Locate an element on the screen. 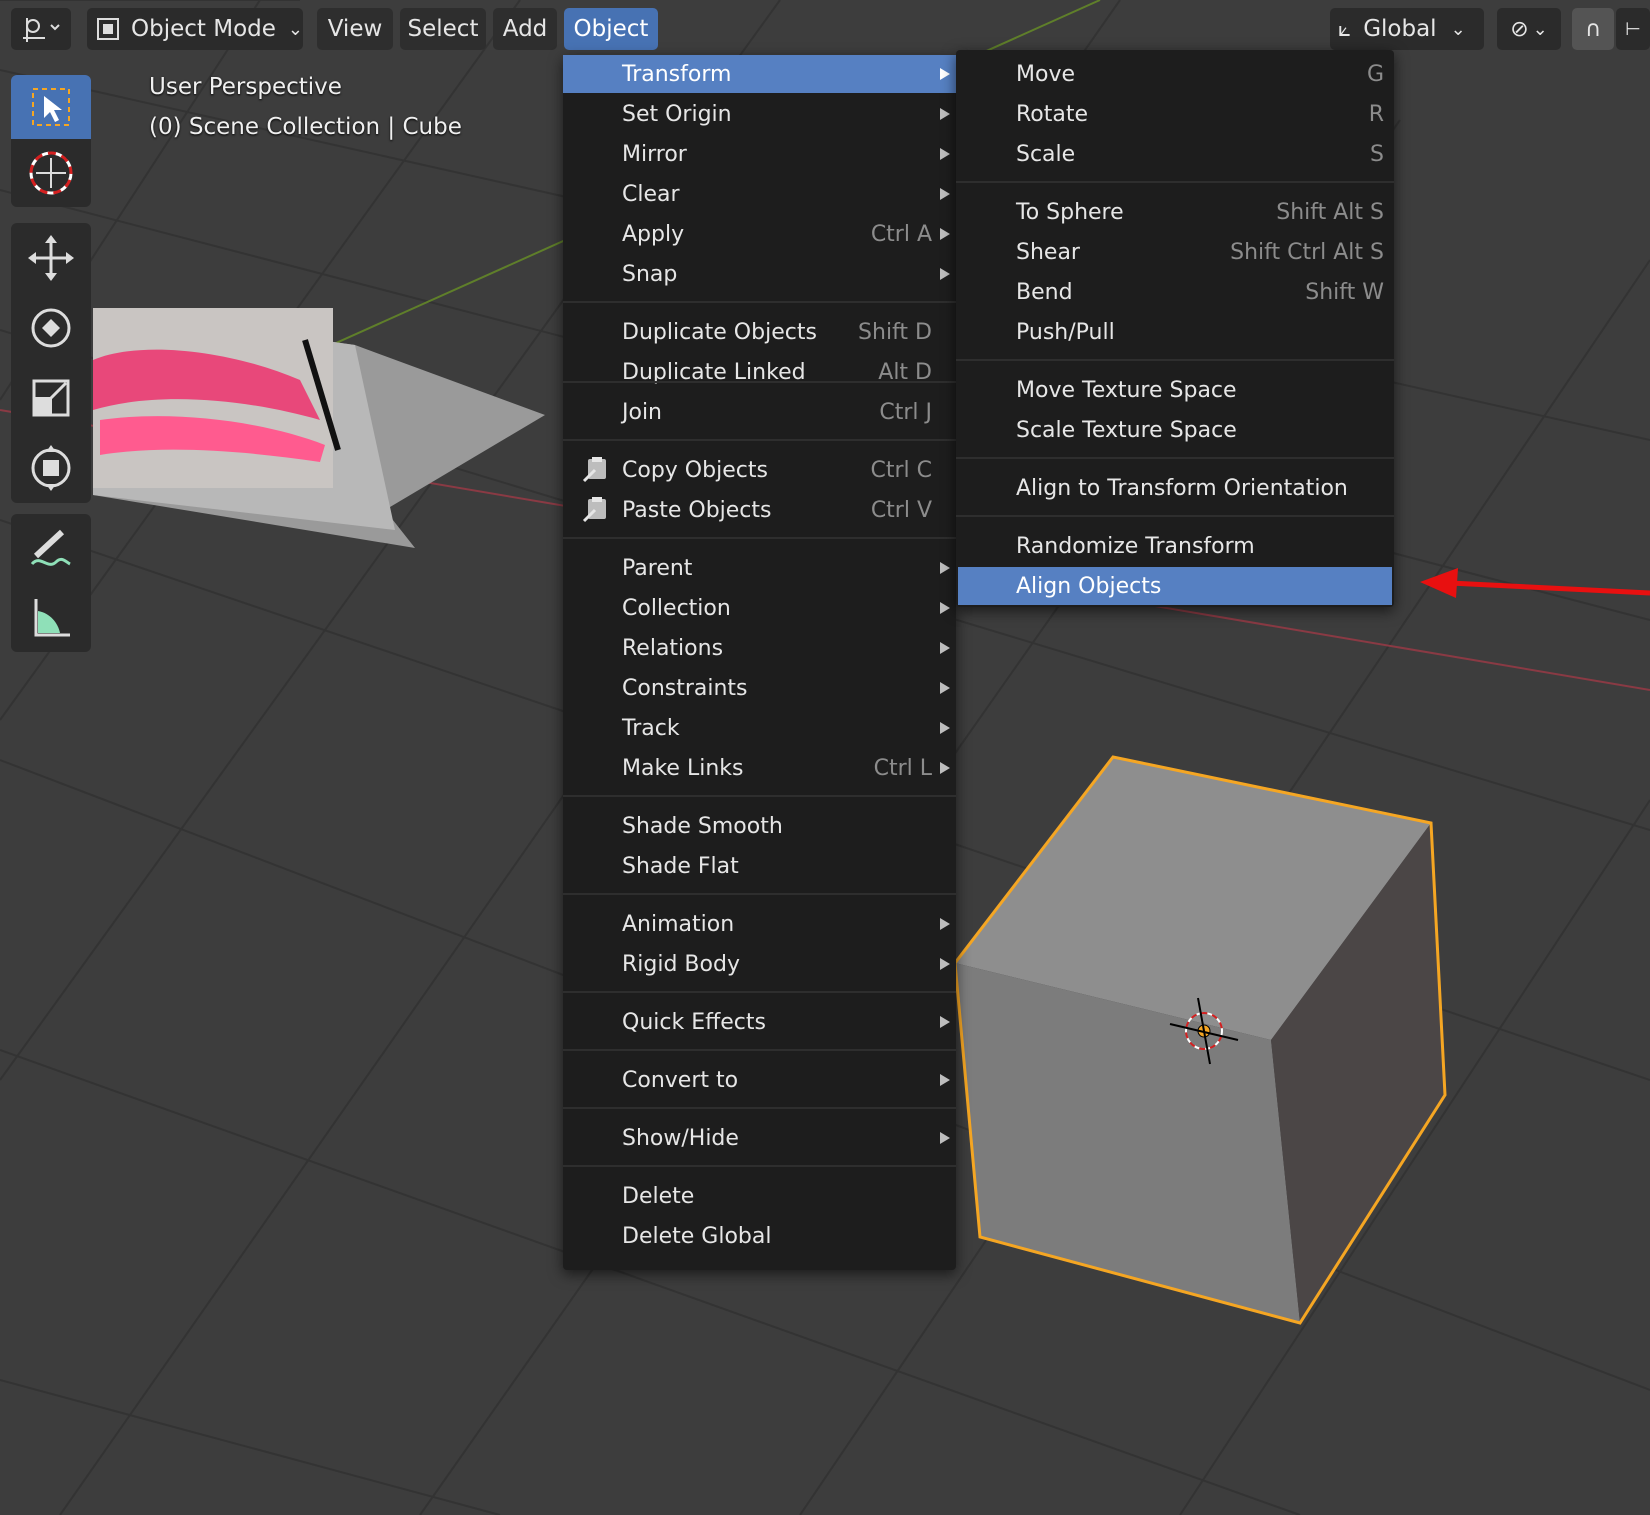 This screenshot has width=1650, height=1515. submenu-item-bend: Bend Shift W is located at coordinates (1175, 292).